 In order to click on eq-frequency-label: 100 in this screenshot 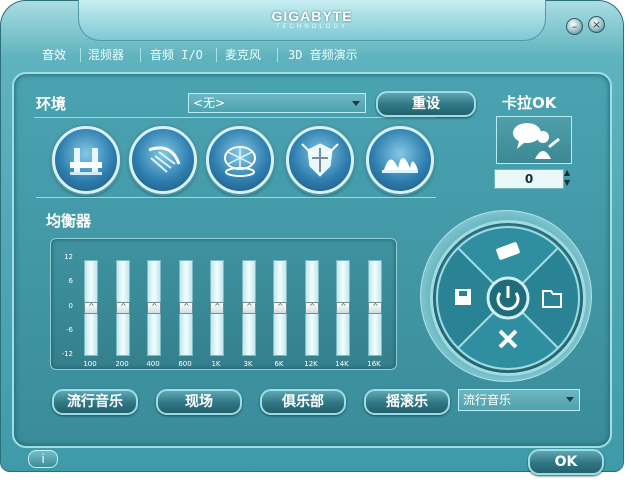, I will do `click(90, 364)`.